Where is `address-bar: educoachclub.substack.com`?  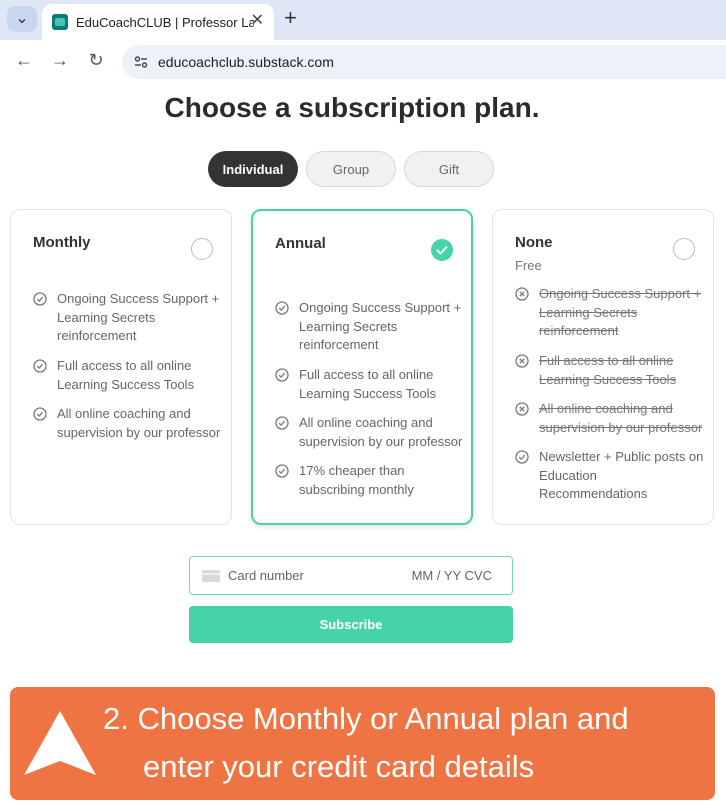 address-bar: educoachclub.substack.com is located at coordinates (424, 62).